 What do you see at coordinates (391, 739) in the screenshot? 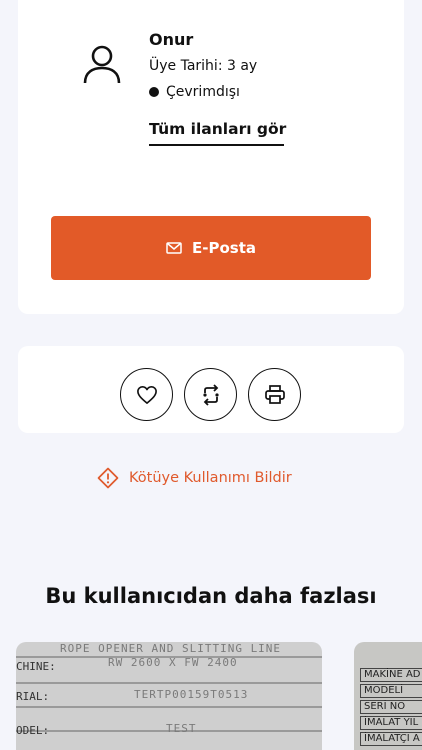
I see `plate-text: İMALATÇI A` at bounding box center [391, 739].